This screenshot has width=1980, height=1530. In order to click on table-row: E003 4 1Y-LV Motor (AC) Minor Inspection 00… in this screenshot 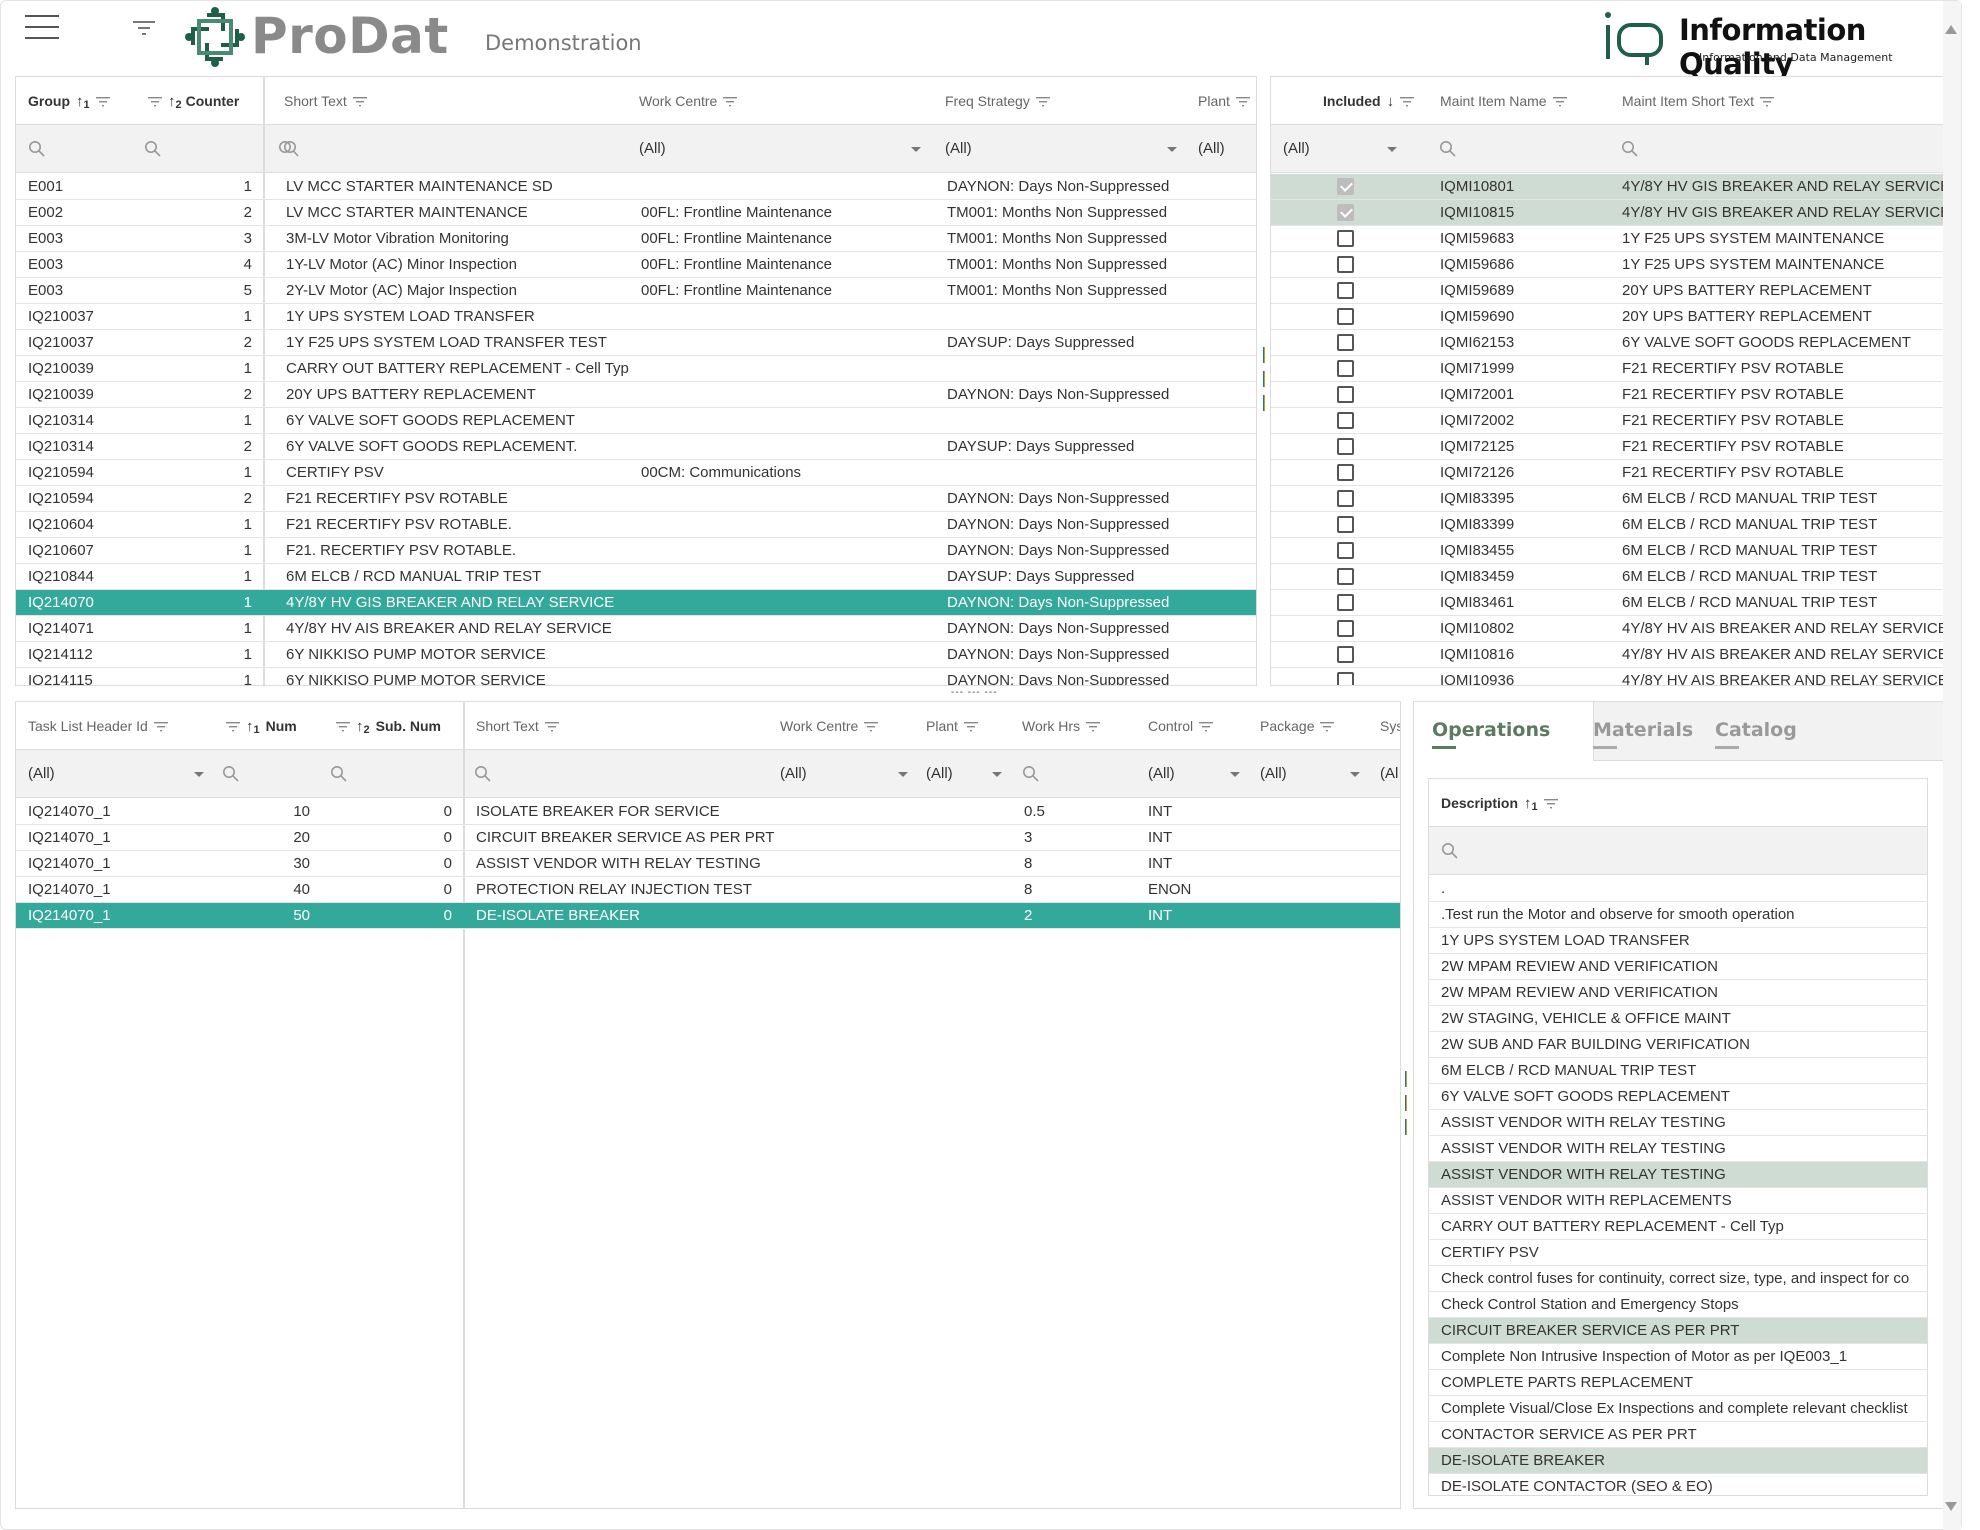, I will do `click(636, 265)`.